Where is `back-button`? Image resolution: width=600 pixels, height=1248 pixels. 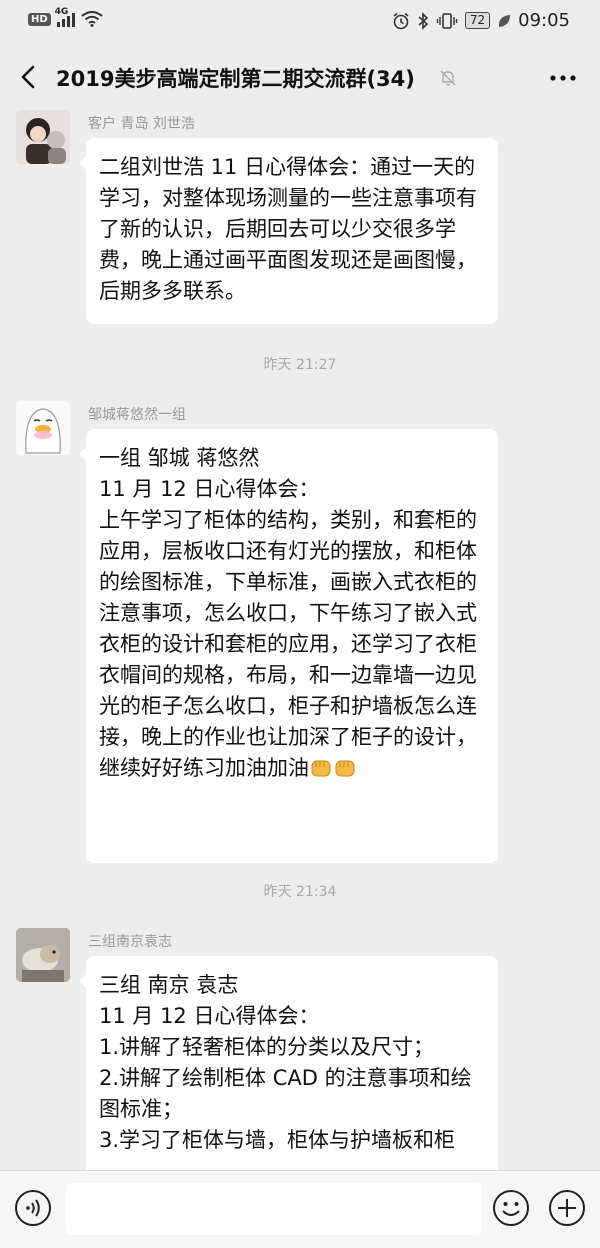 back-button is located at coordinates (29, 77).